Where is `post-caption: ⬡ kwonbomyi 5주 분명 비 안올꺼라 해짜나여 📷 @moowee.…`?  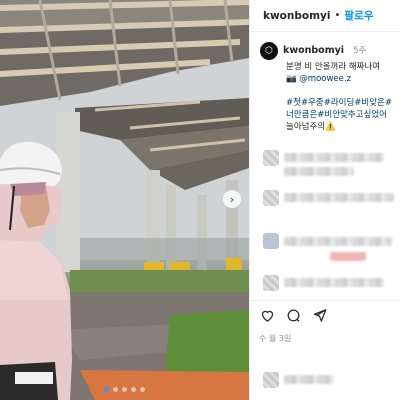
post-caption: ⬡ kwonbomyi 5주 분명 비 안올꺼라 해짜나여 📷 @moowee.… is located at coordinates (325, 82).